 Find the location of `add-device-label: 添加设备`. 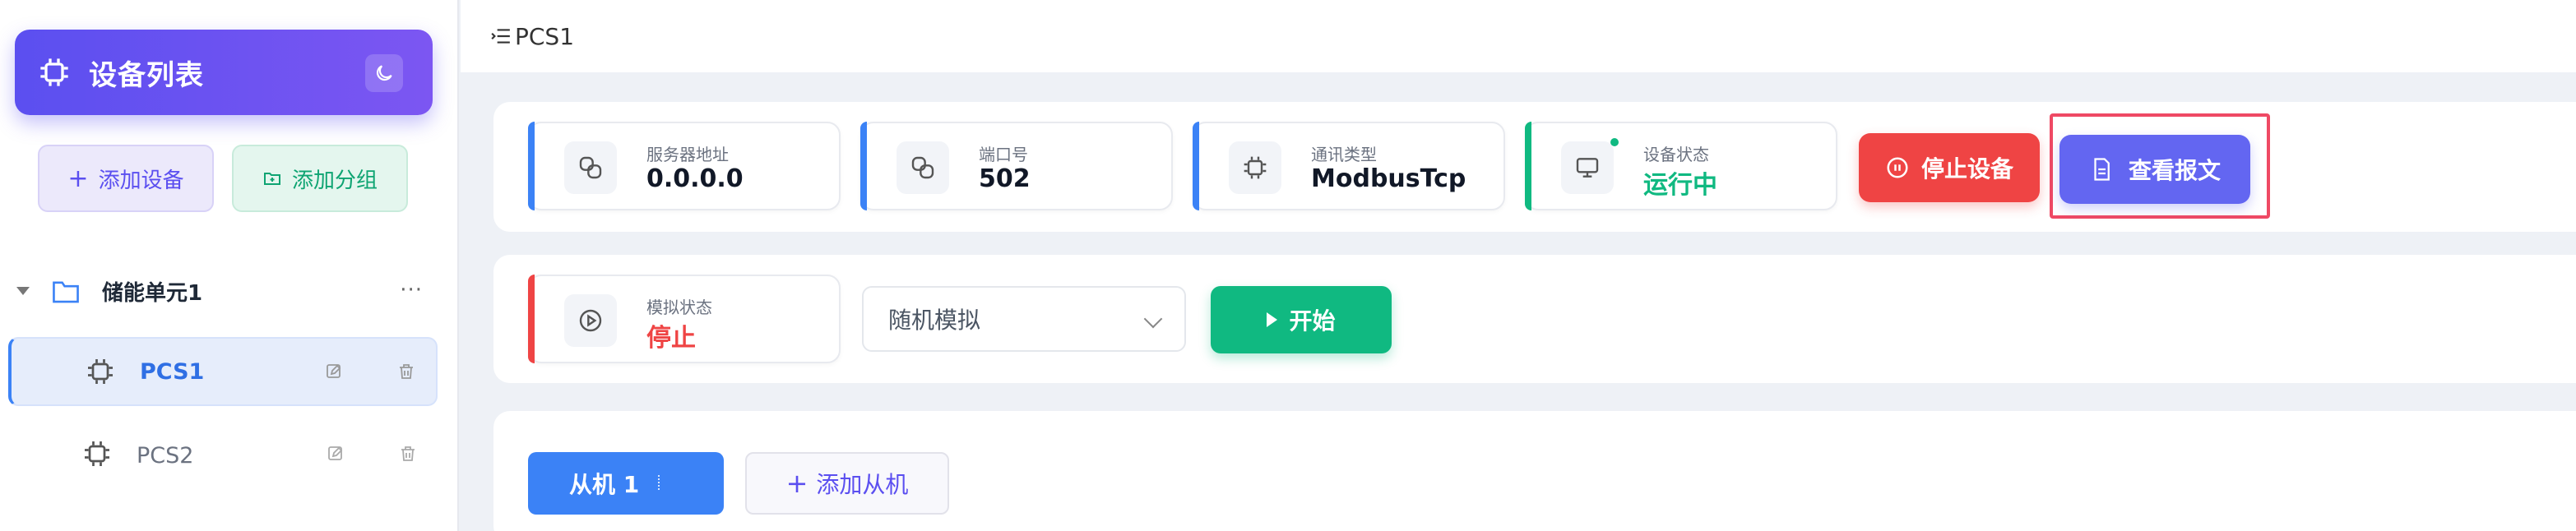

add-device-label: 添加设备 is located at coordinates (141, 181).